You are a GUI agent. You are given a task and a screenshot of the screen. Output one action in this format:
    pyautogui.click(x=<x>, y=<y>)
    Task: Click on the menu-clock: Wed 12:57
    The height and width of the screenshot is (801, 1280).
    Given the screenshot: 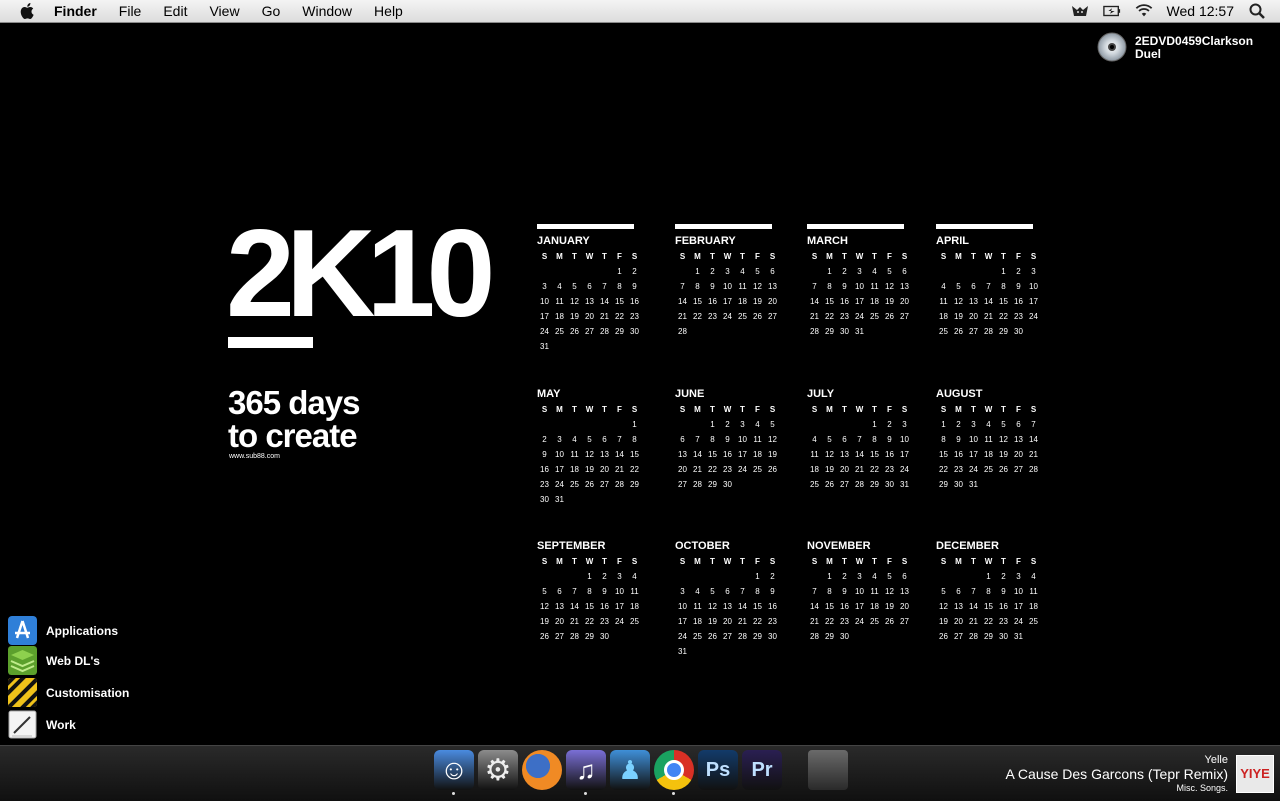 What is the action you would take?
    pyautogui.click(x=1200, y=11)
    